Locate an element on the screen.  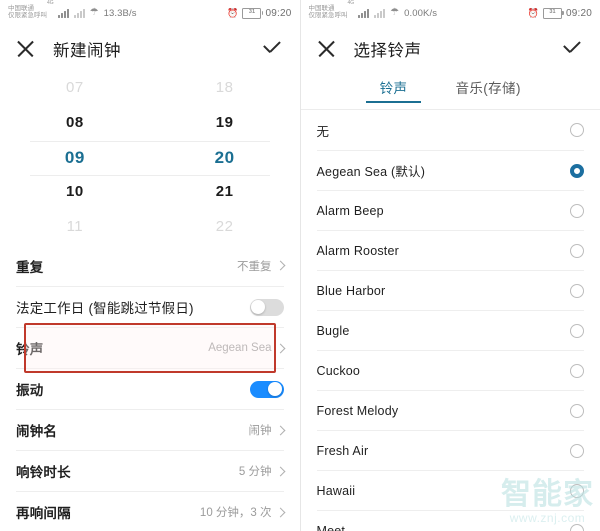
status-bar-left: 中国联通 仅限紧急呼叫 4G ☂ 13.3B/s ⏰ 31 09:20 is located at coordinates (150, 13).